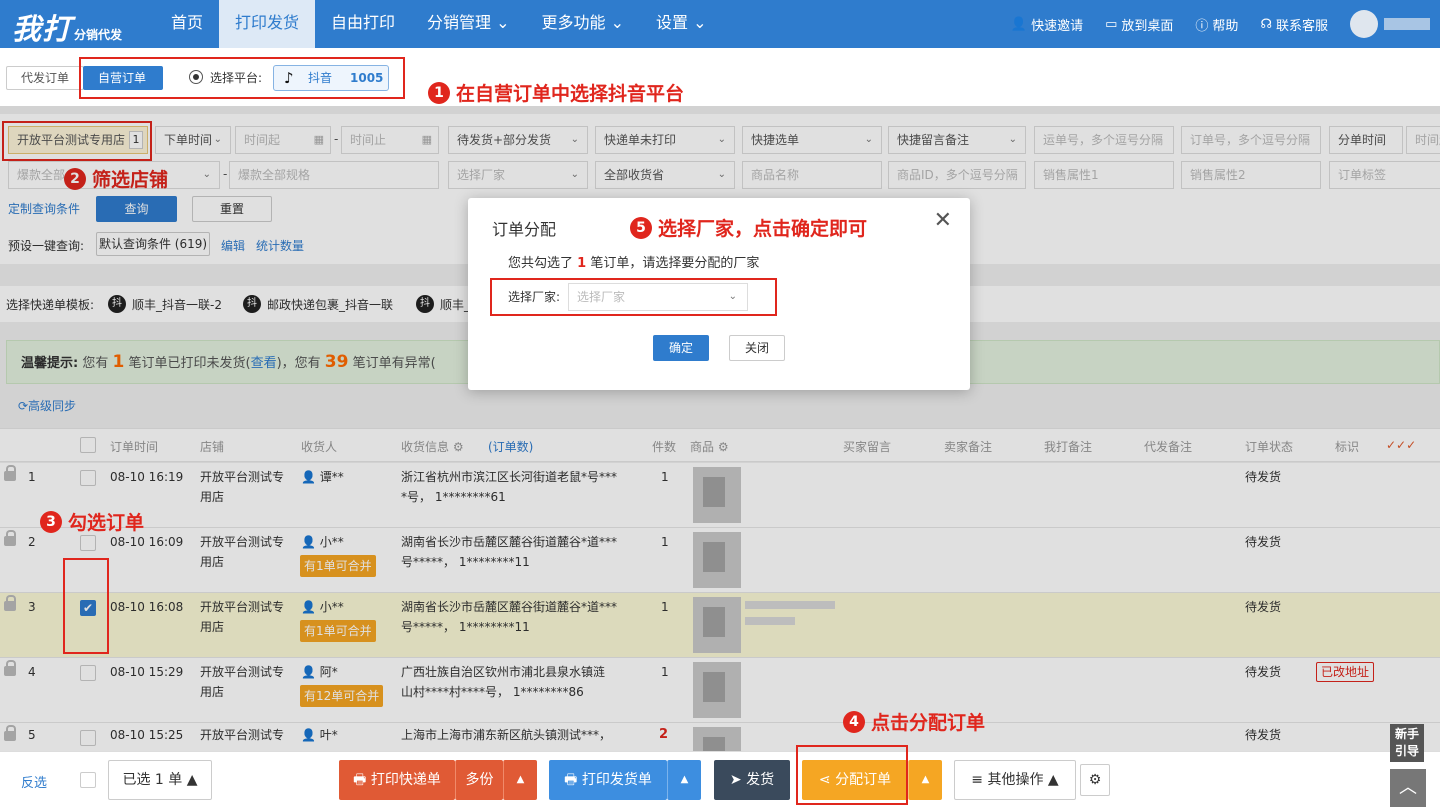 Image resolution: width=1440 pixels, height=809 pixels. What do you see at coordinates (854, 721) in the screenshot?
I see `step-number: 4` at bounding box center [854, 721].